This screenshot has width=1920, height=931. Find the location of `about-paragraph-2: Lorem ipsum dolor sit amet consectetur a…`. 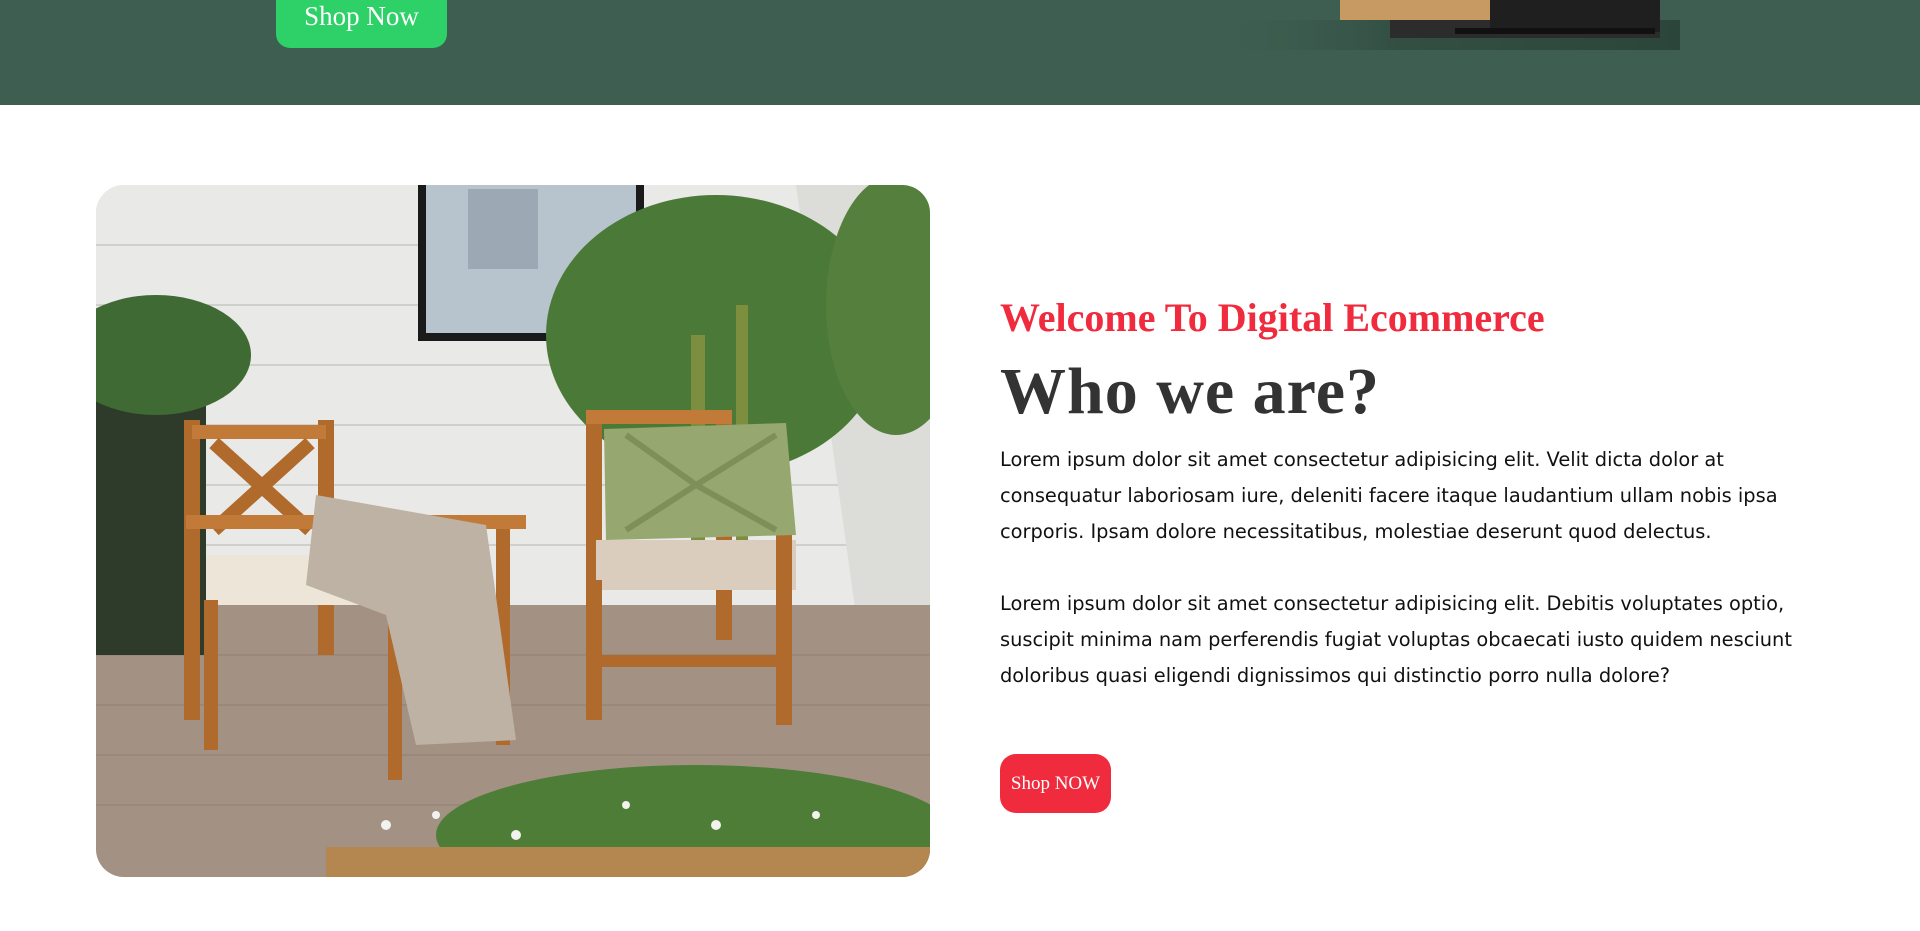

about-paragraph-2: Lorem ipsum dolor sit amet consectetur a… is located at coordinates (1396, 639).